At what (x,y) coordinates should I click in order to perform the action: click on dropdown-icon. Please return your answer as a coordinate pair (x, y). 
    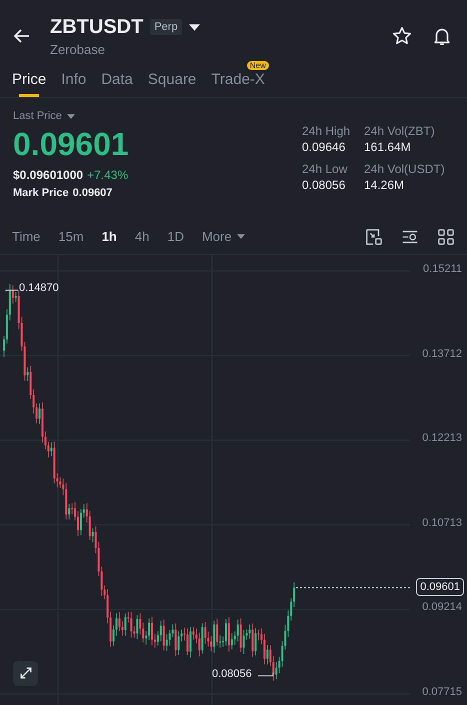
    Looking at the image, I should click on (194, 27).